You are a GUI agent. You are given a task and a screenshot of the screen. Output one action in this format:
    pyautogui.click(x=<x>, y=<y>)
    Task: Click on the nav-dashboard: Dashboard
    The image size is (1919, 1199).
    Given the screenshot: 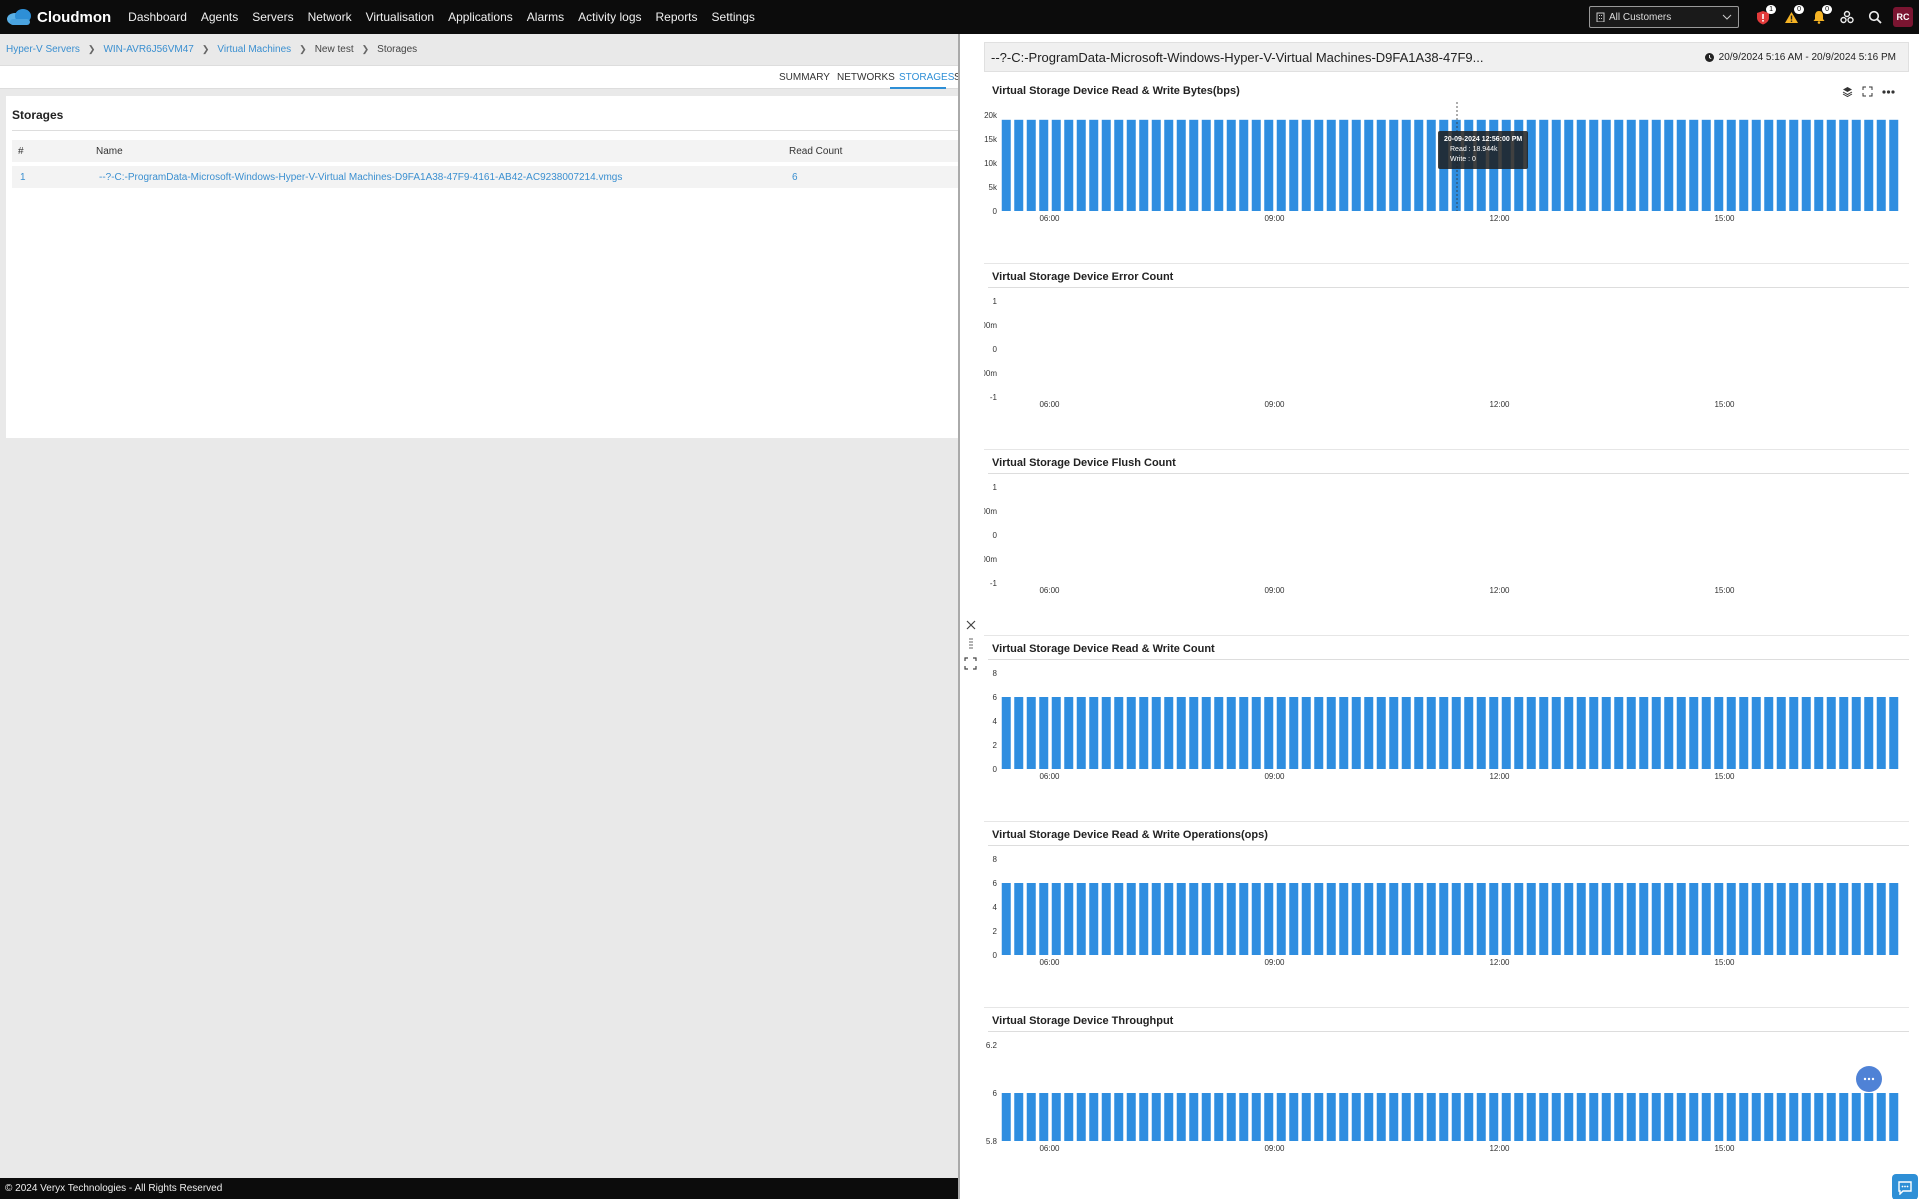 What is the action you would take?
    pyautogui.click(x=157, y=17)
    